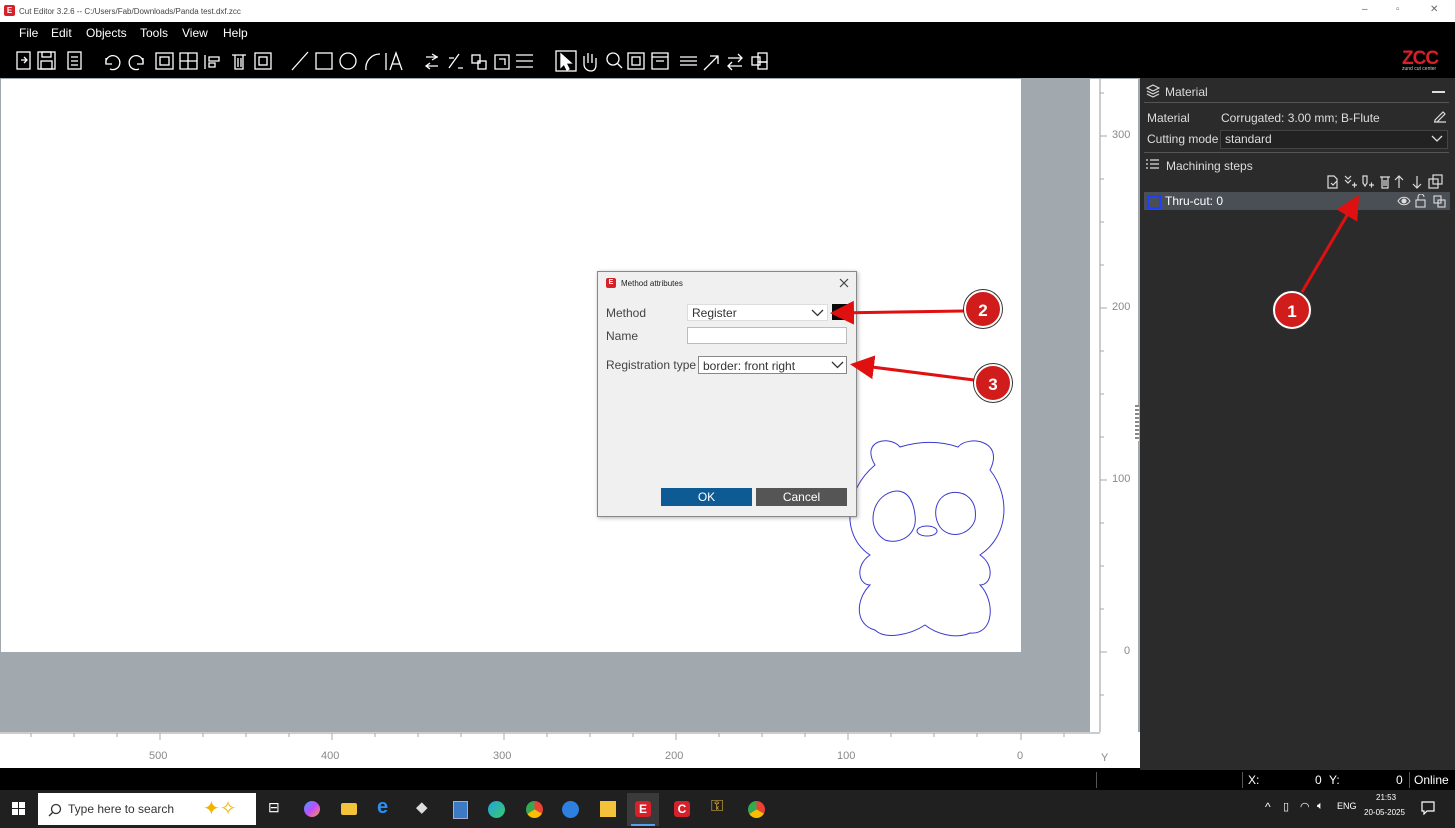 This screenshot has height=828, width=1455. Describe the element at coordinates (154, 33) in the screenshot. I see `menu-tools: Tools` at that location.